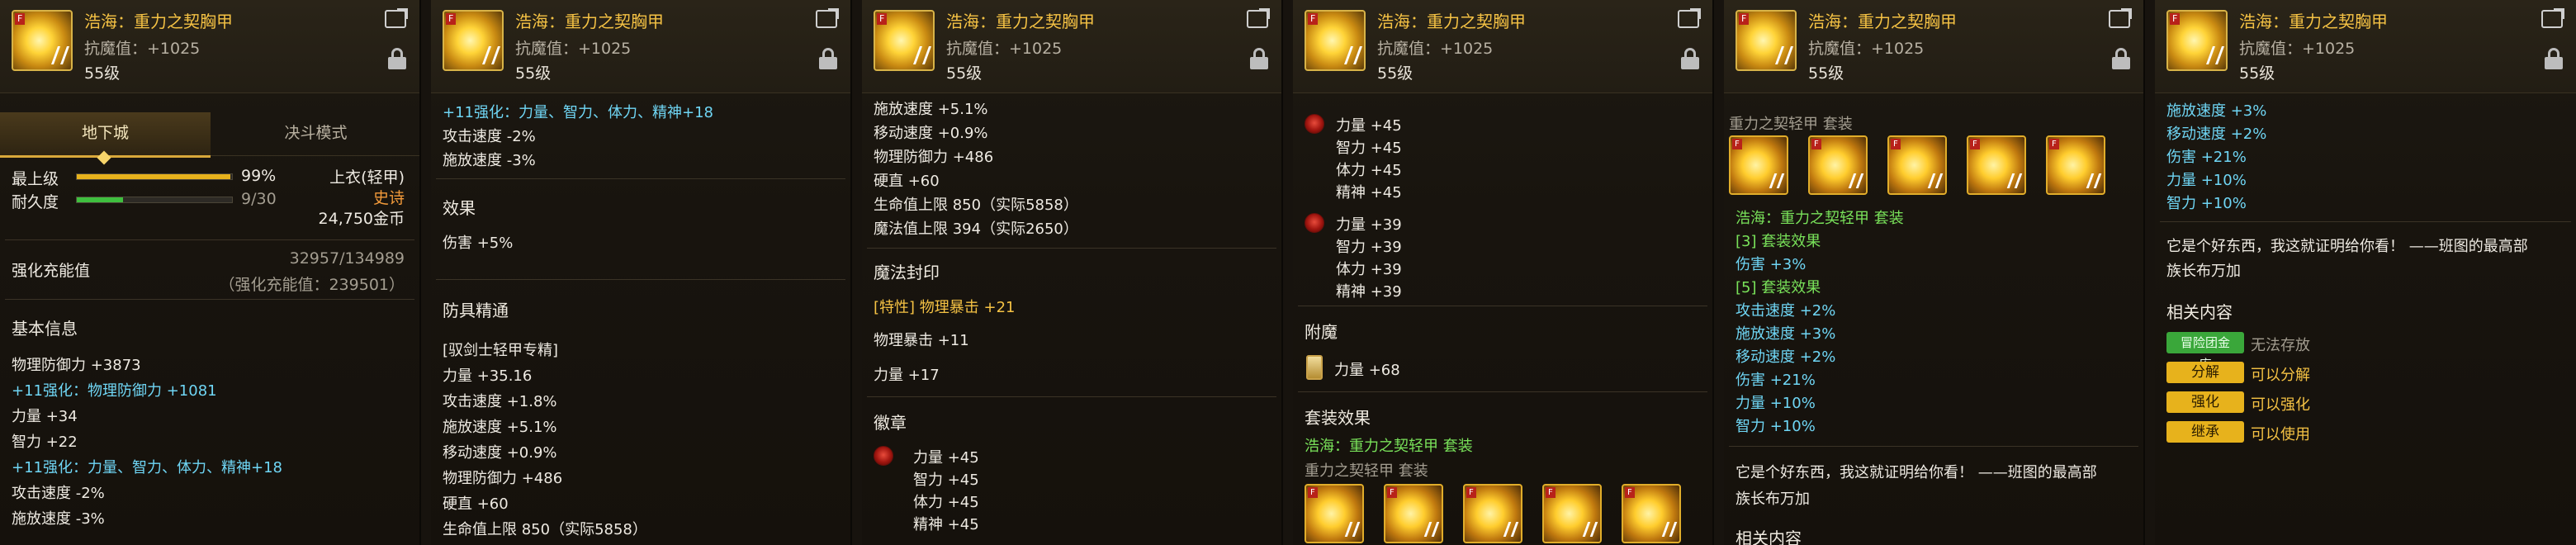 The height and width of the screenshot is (545, 2576). What do you see at coordinates (76, 366) in the screenshot?
I see `stat-line: 物理防御力 +3873` at bounding box center [76, 366].